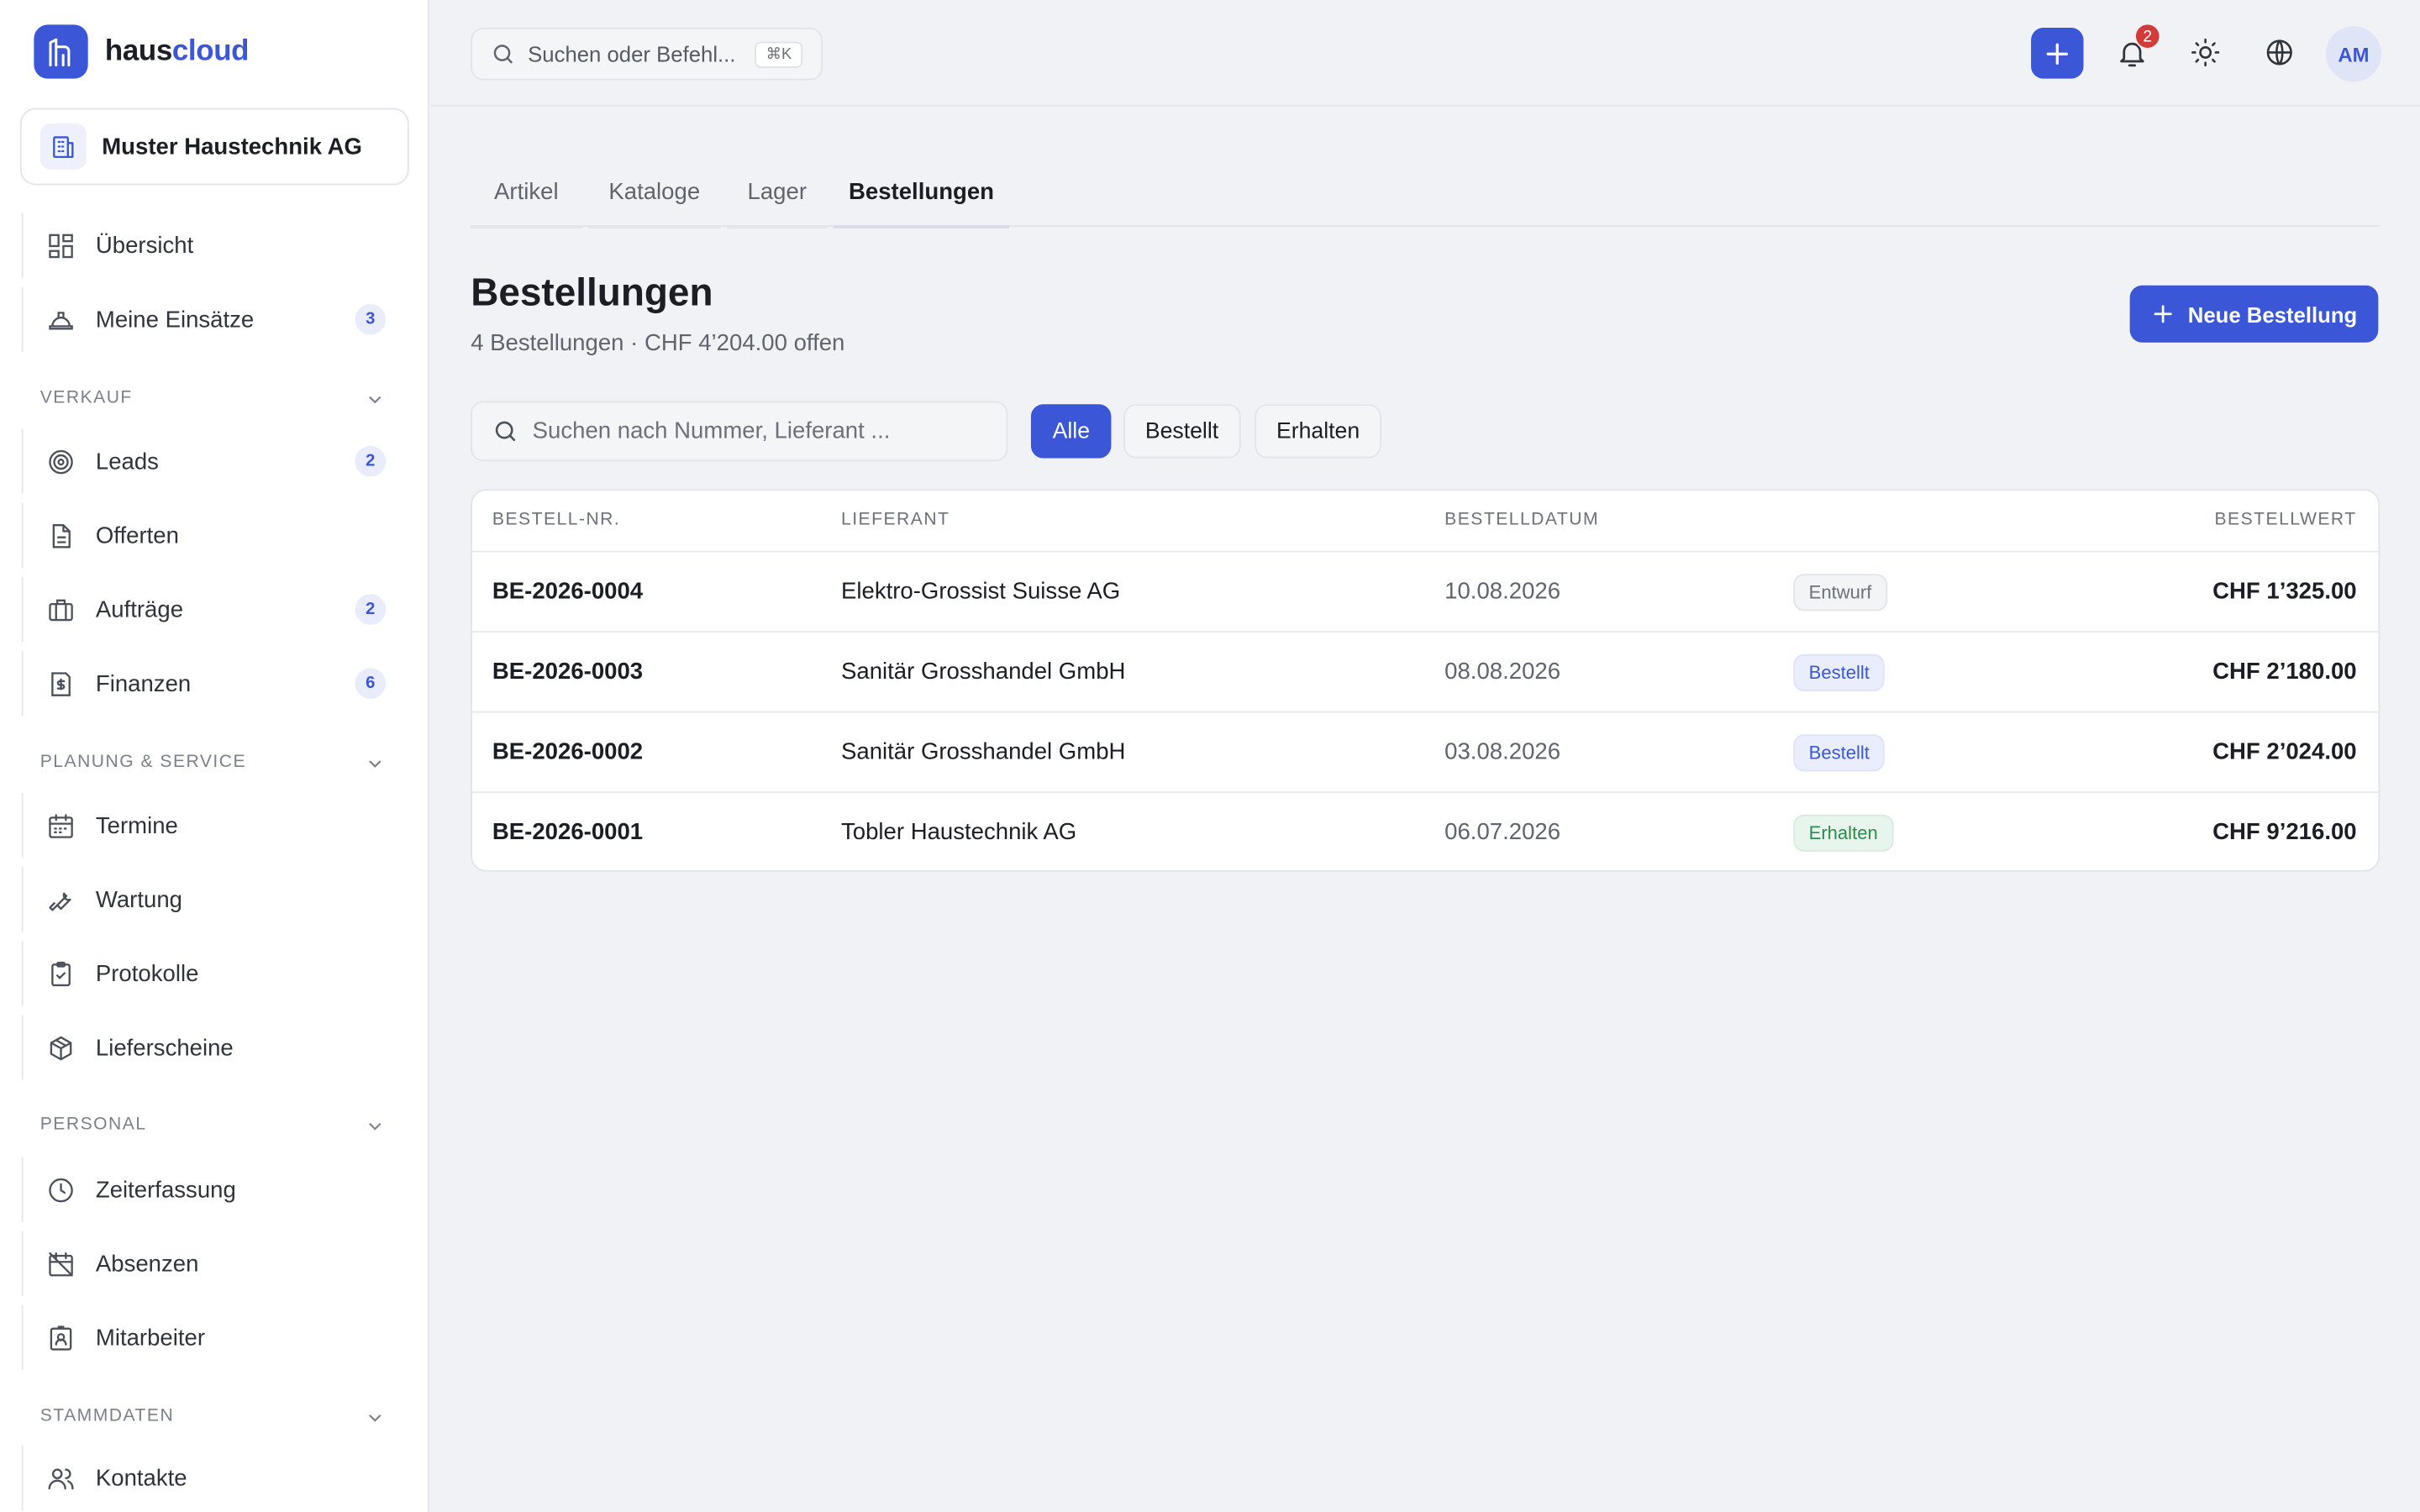 Image resolution: width=2420 pixels, height=1512 pixels. What do you see at coordinates (922, 196) in the screenshot?
I see `tab-bestellungen: Bestellungen` at bounding box center [922, 196].